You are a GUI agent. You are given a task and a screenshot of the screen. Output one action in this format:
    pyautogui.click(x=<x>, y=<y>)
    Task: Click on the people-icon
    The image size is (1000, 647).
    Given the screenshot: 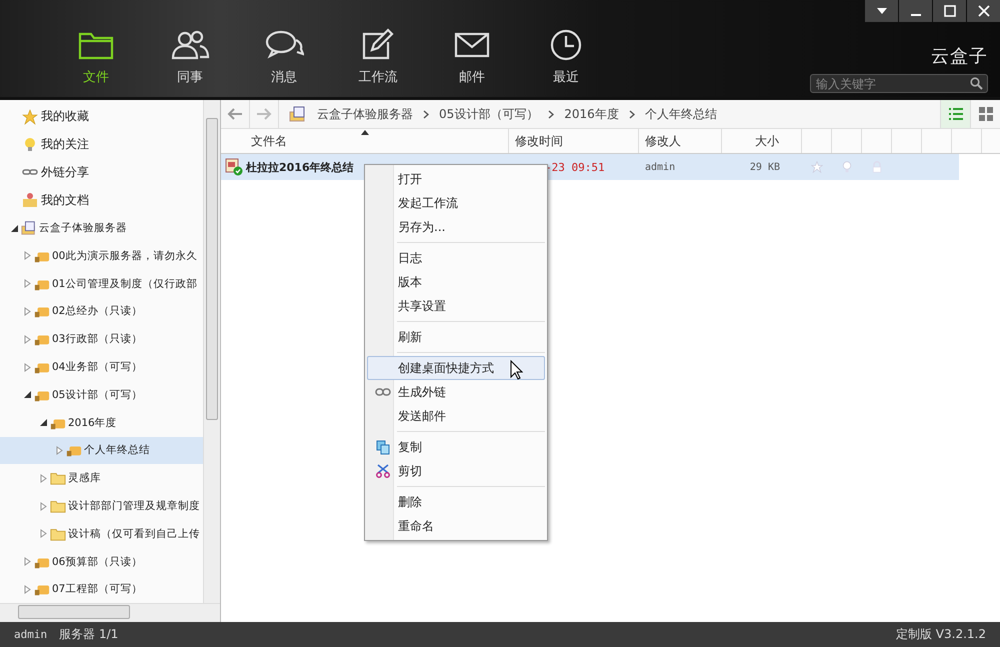 What is the action you would take?
    pyautogui.click(x=190, y=45)
    